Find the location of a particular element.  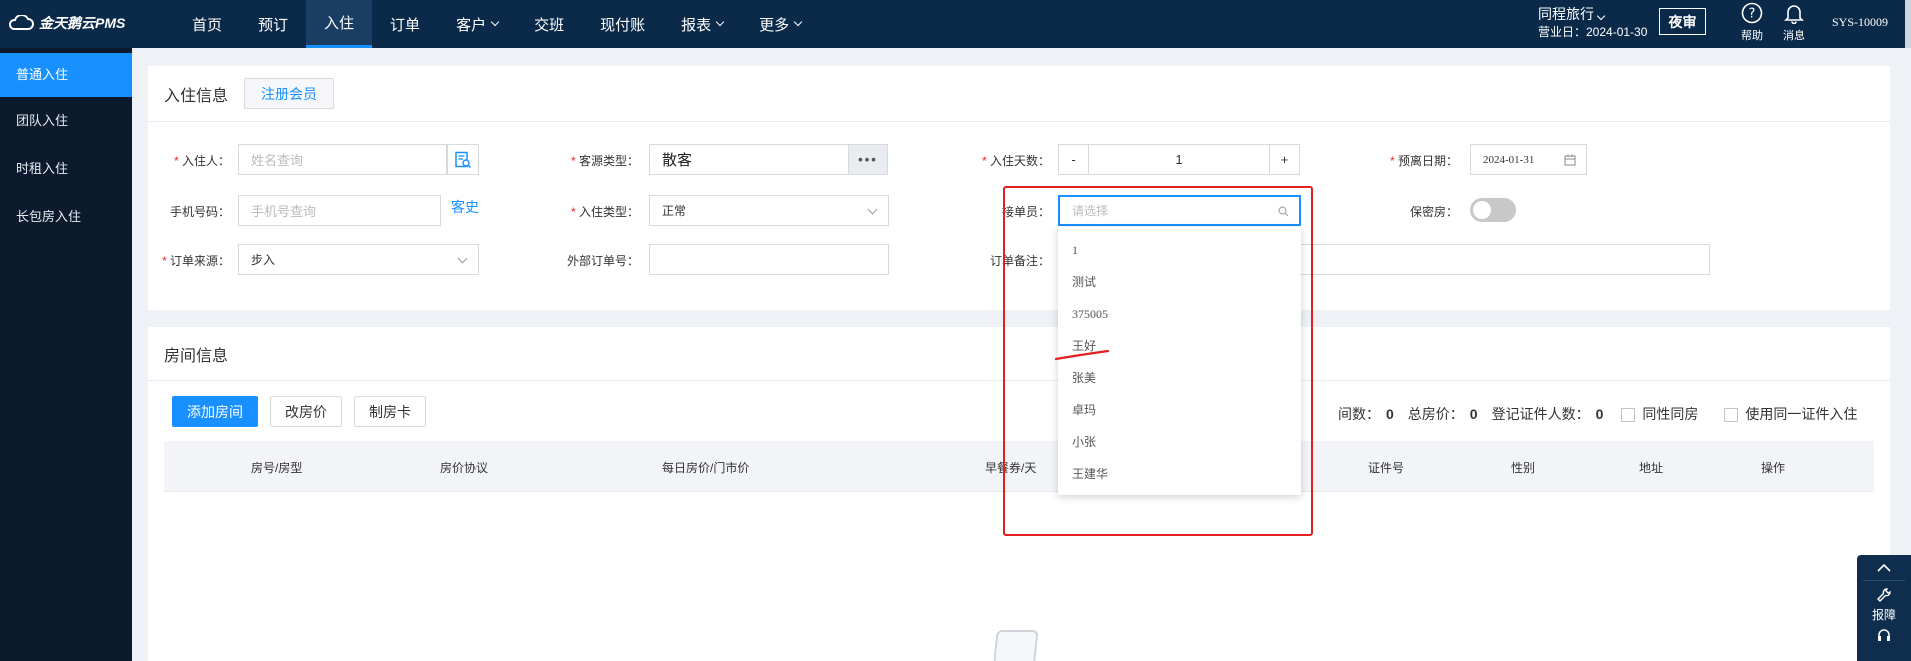

sidebar-item-normal-checkin: 普通入住 is located at coordinates (66, 75).